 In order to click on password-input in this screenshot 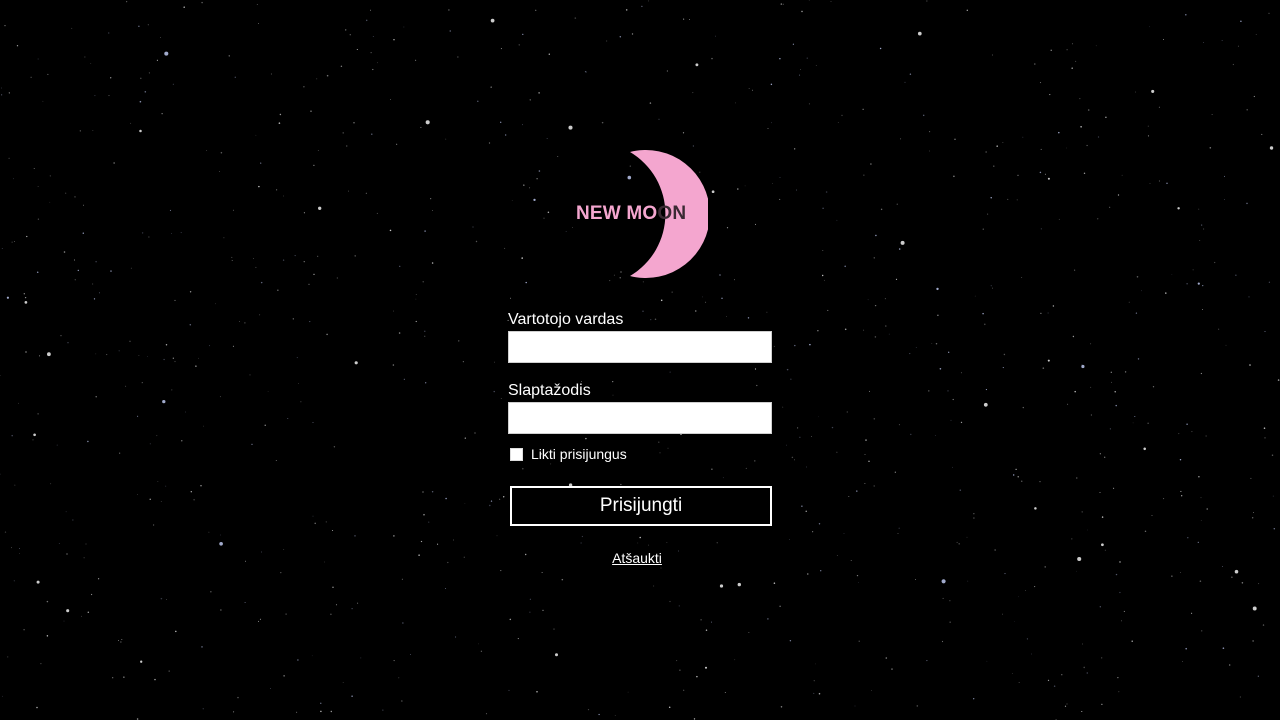, I will do `click(640, 418)`.